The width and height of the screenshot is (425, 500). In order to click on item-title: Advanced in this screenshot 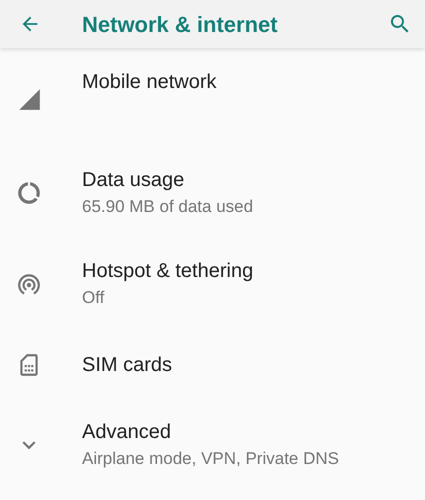, I will do `click(127, 432)`.